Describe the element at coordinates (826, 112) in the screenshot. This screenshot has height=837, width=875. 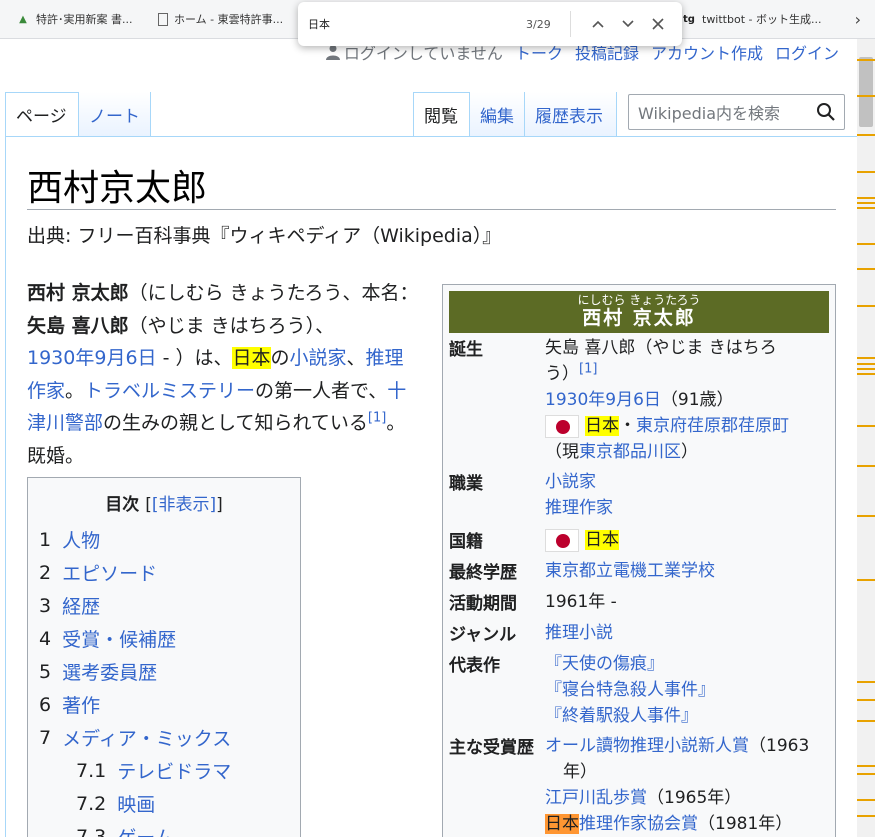
I see `search-icon` at that location.